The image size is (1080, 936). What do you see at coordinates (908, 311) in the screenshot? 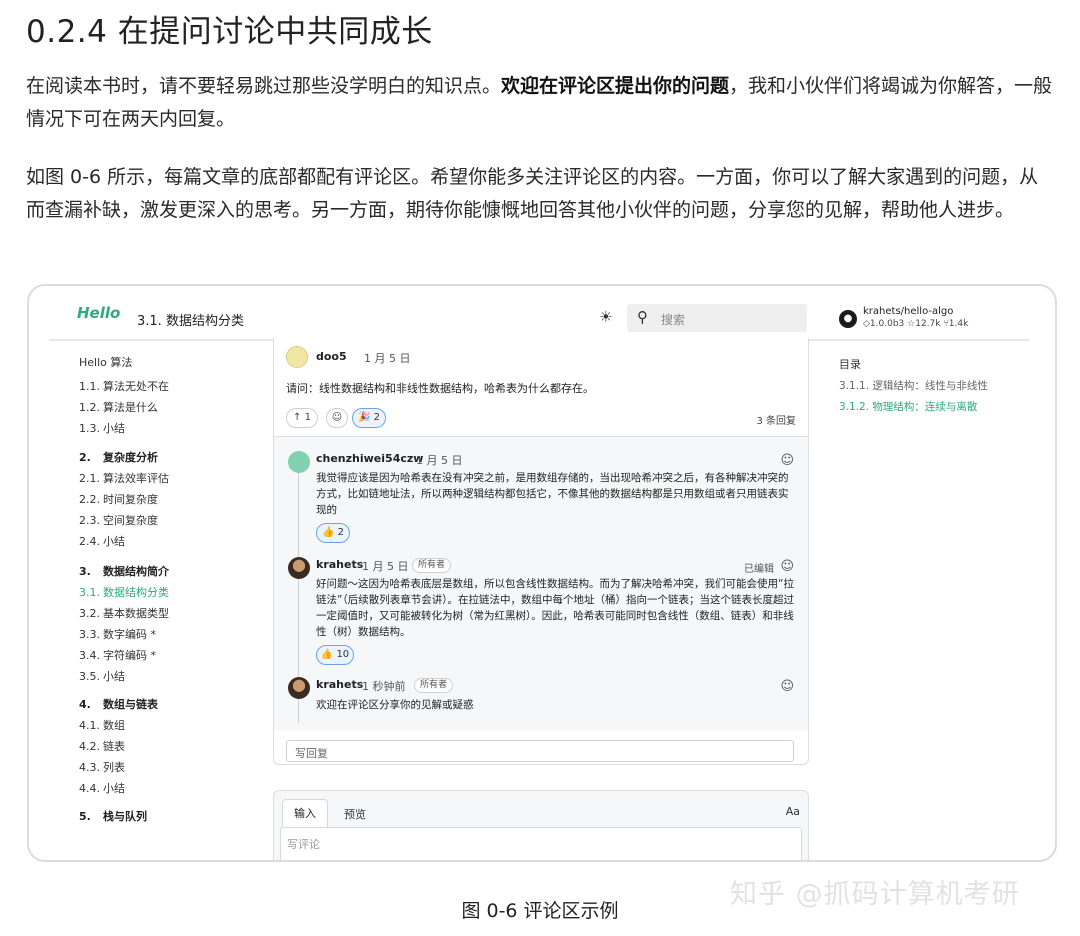
I see `repo-name: krahets/hello-algo` at bounding box center [908, 311].